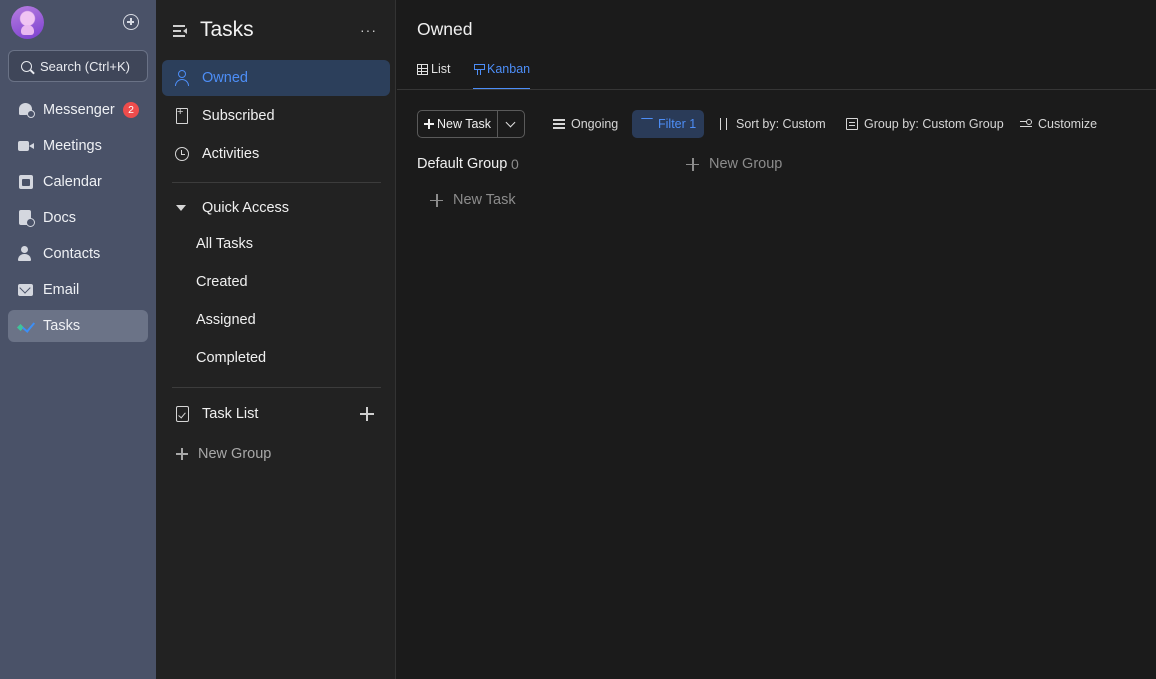 This screenshot has height=679, width=1156. What do you see at coordinates (276, 358) in the screenshot?
I see `sidebar-item-completed: Completed` at bounding box center [276, 358].